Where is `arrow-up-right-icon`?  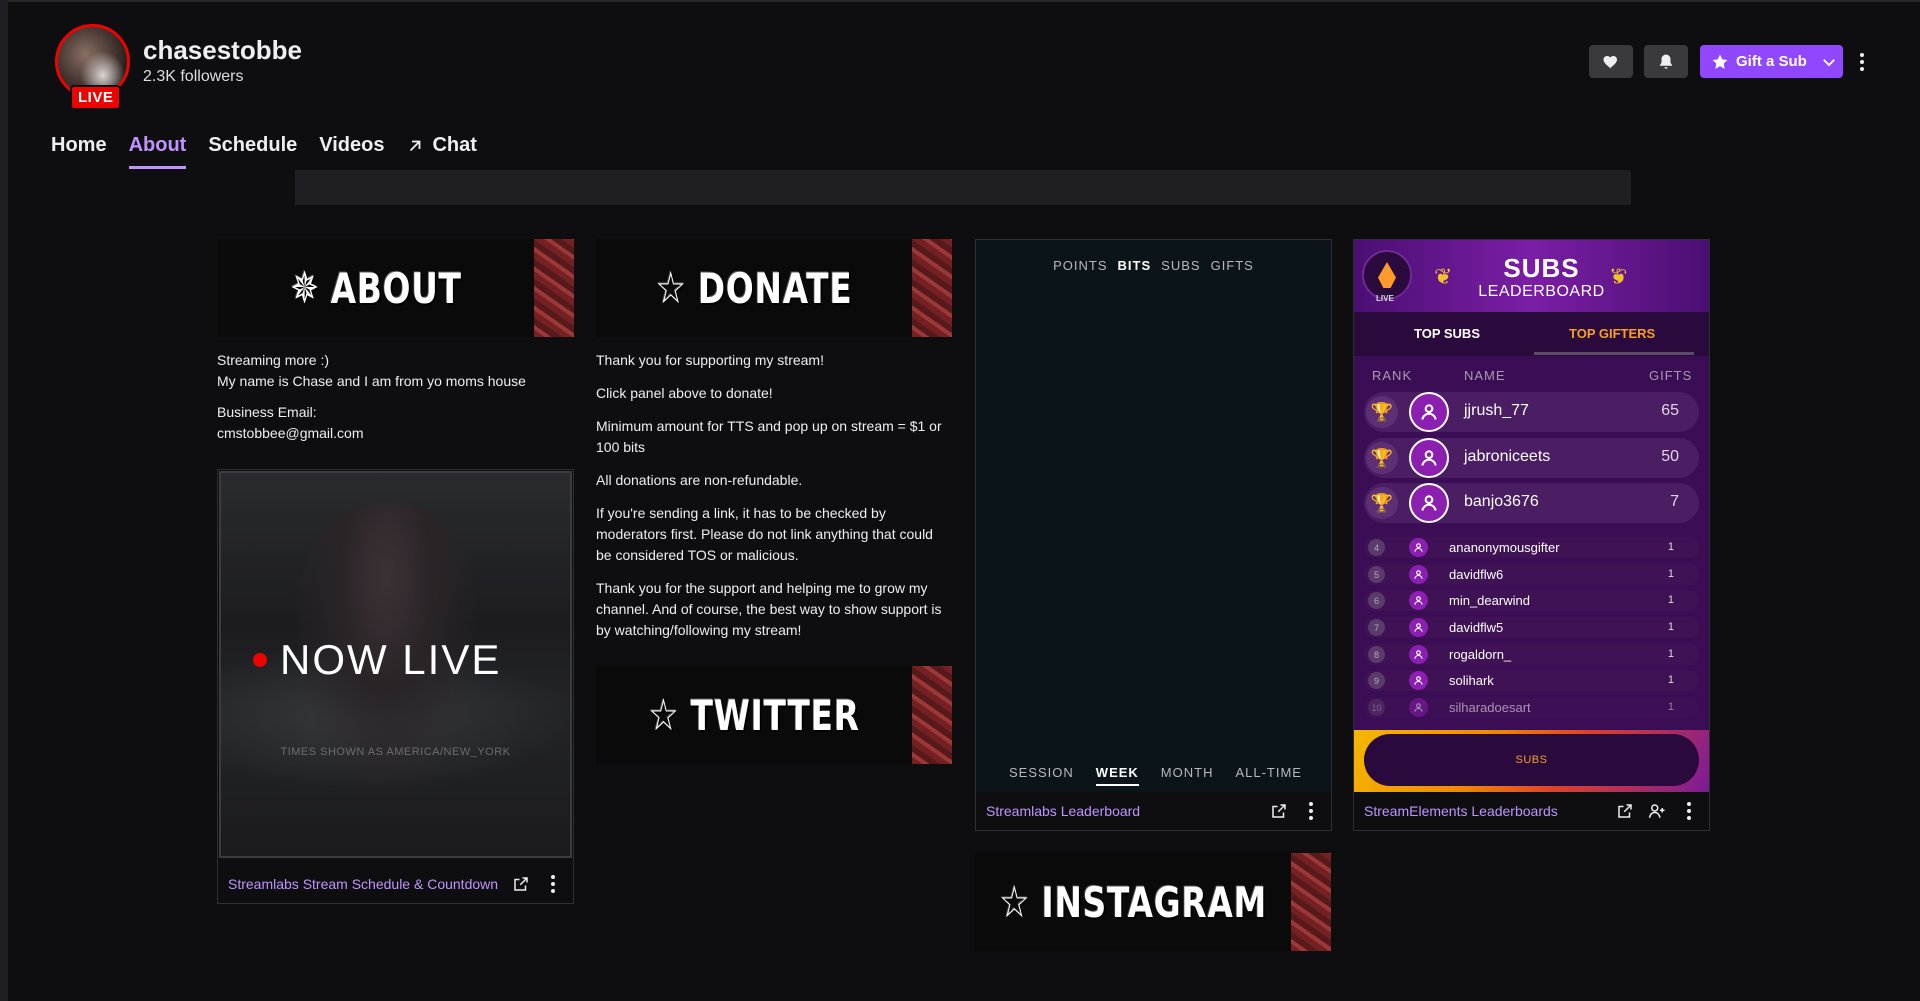 arrow-up-right-icon is located at coordinates (415, 145).